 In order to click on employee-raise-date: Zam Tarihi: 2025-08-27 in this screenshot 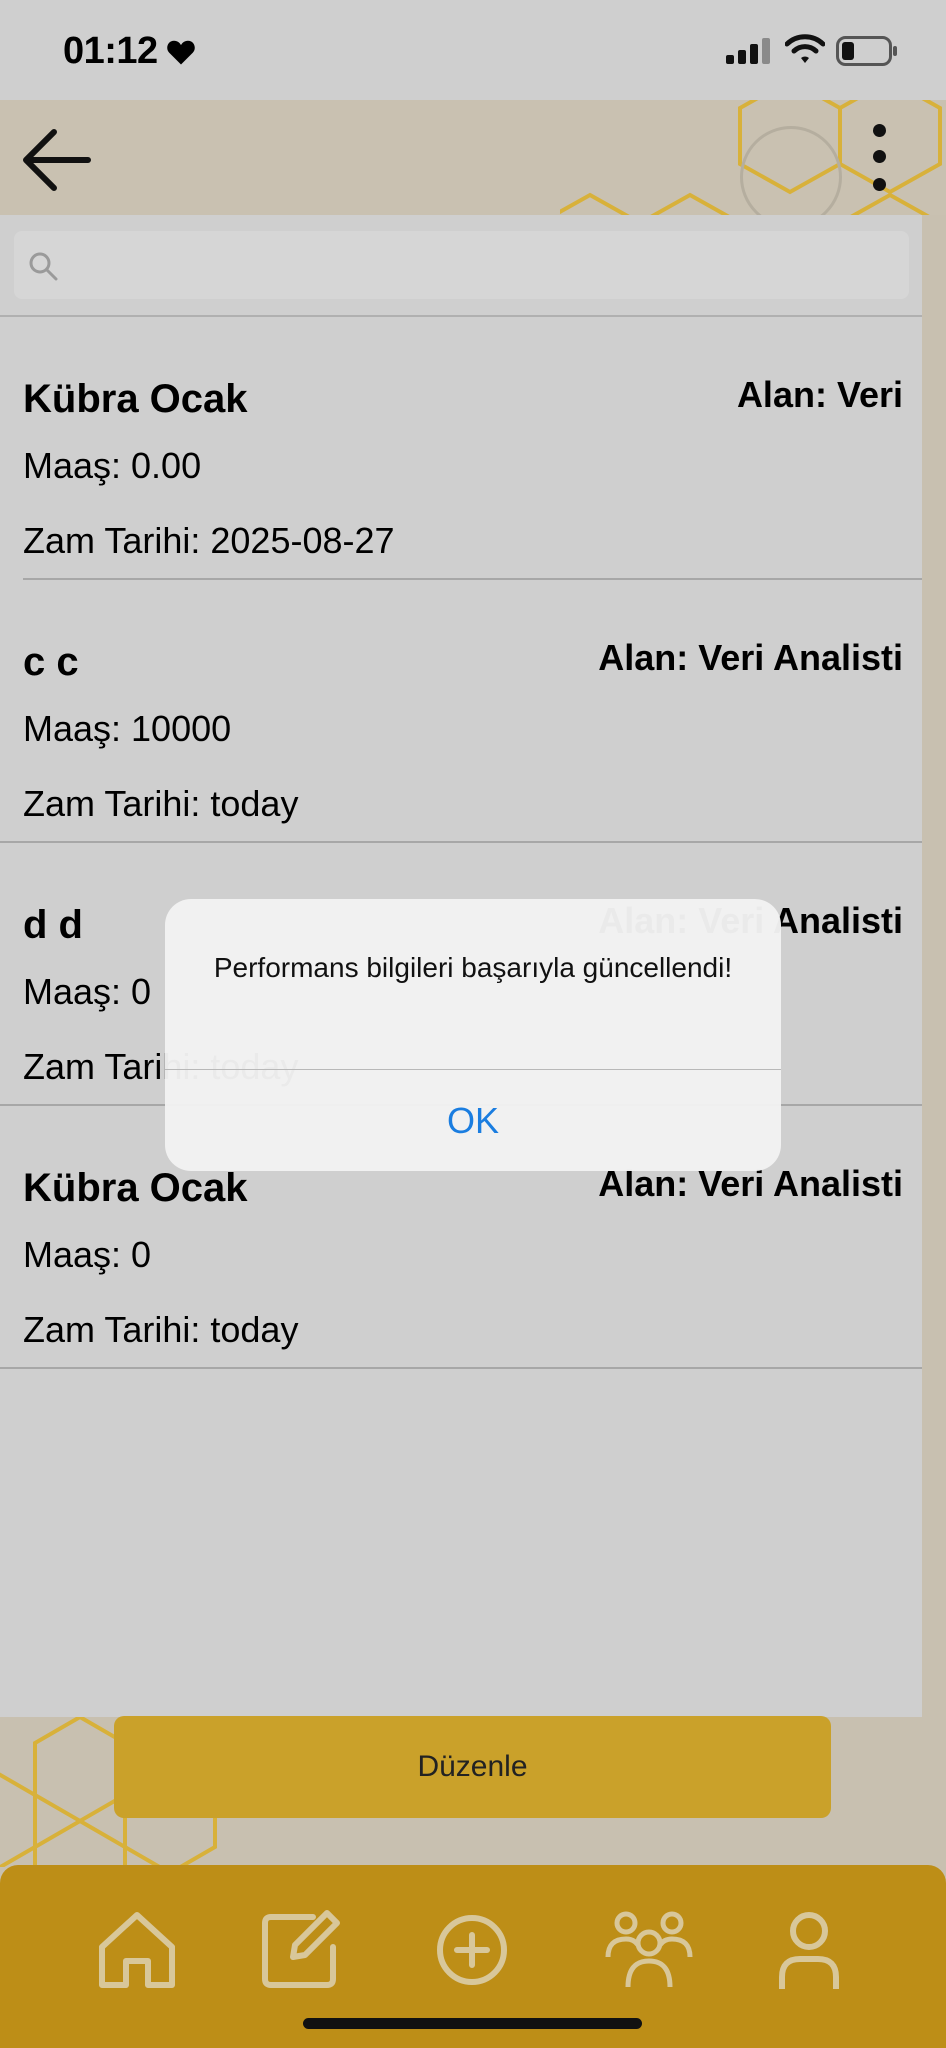, I will do `click(209, 540)`.